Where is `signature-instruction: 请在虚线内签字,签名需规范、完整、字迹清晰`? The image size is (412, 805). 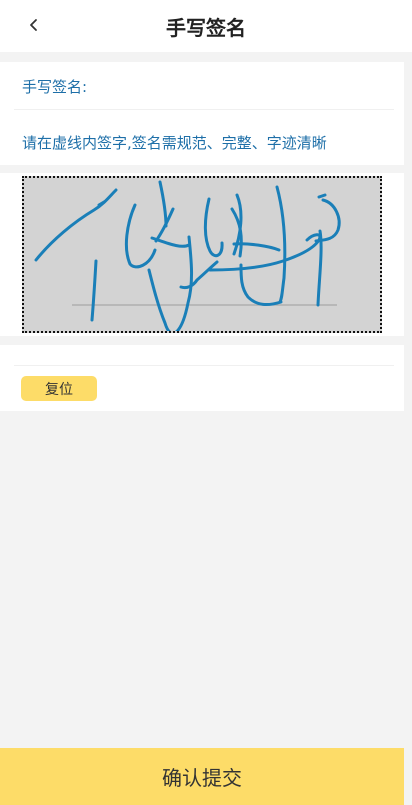
signature-instruction: 请在虚线内签字,签名需规范、完整、字迹清晰 is located at coordinates (174, 143).